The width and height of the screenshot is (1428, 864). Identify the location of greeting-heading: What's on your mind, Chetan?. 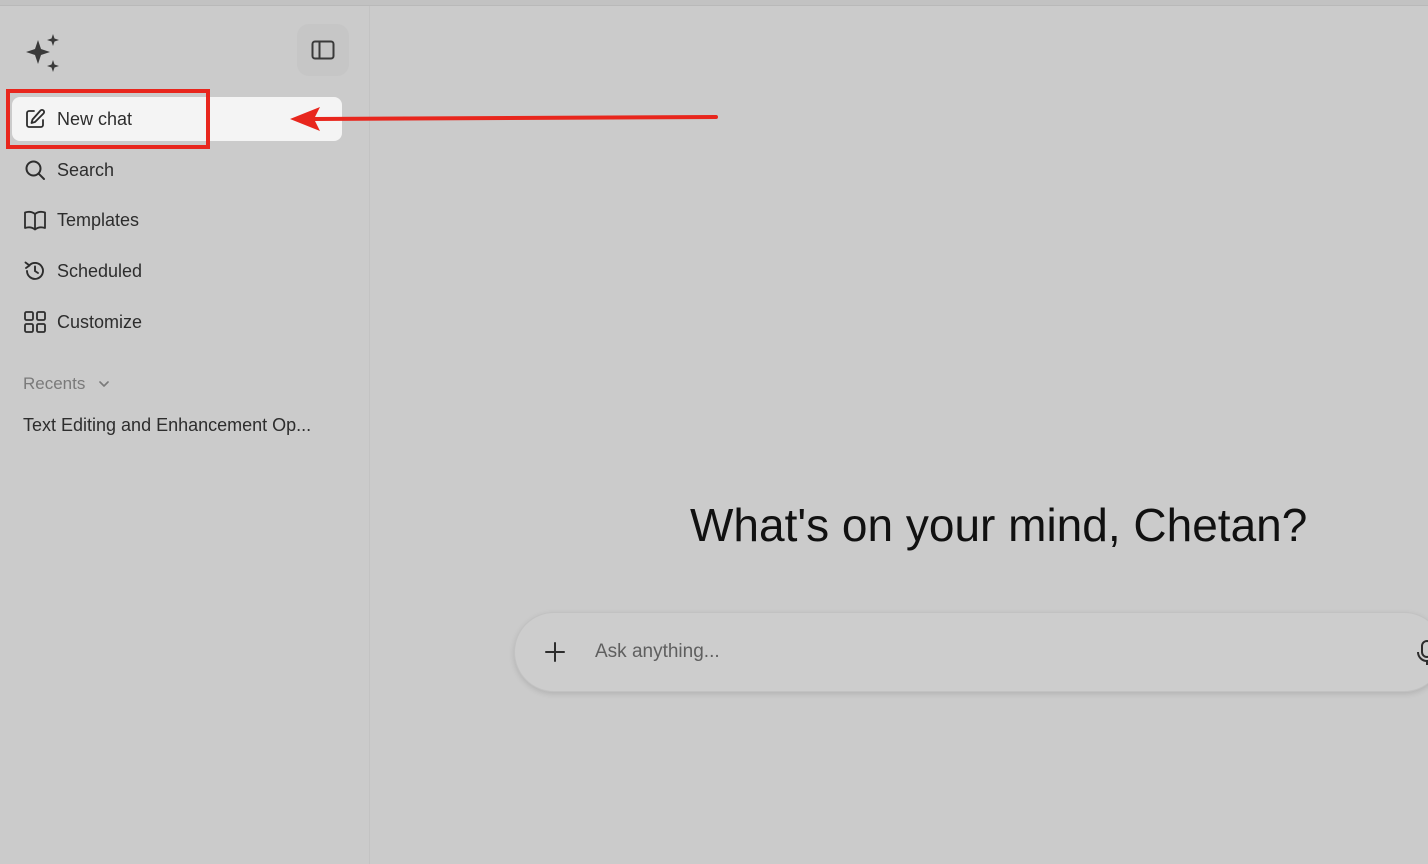
(999, 525).